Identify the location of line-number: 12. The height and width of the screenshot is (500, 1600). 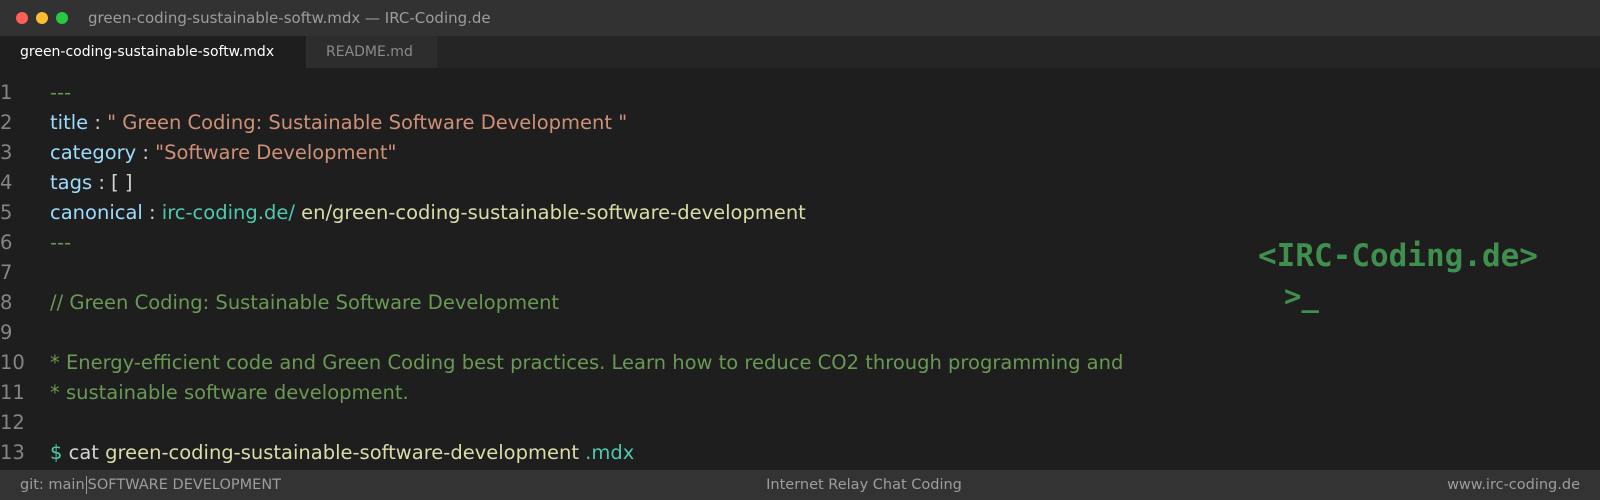
(12, 422).